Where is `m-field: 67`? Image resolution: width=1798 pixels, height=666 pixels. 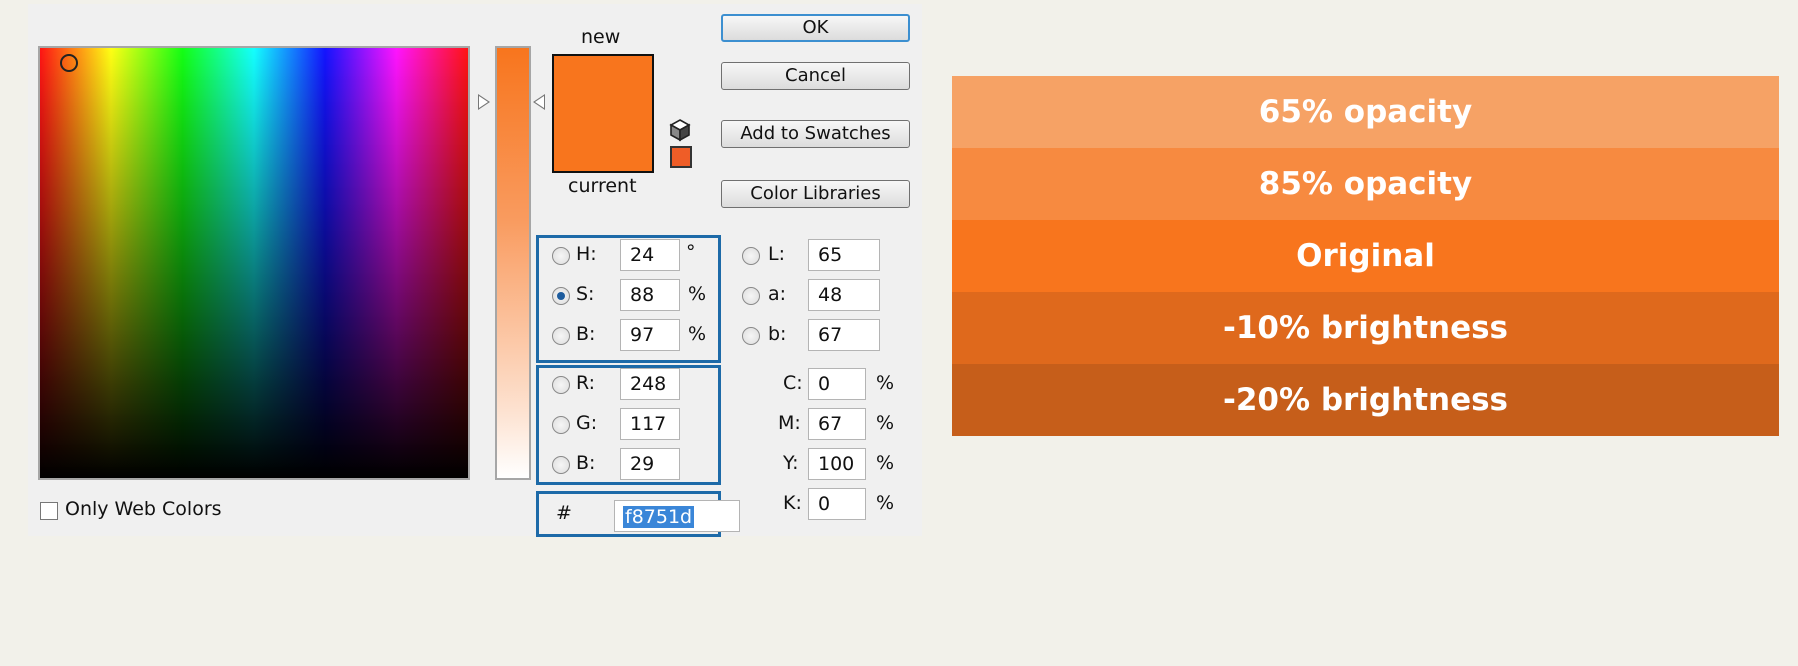 m-field: 67 is located at coordinates (837, 424).